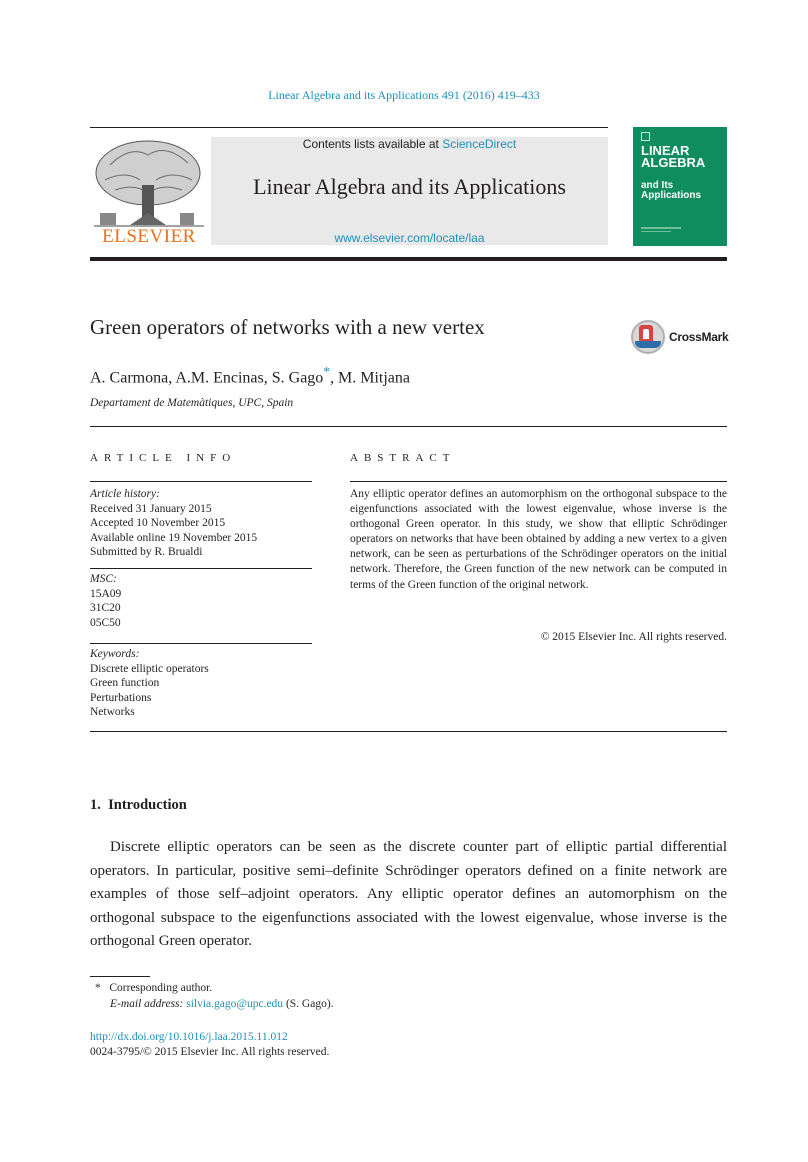 This screenshot has height=1162, width=808. I want to click on history-label: Article history:, so click(125, 494).